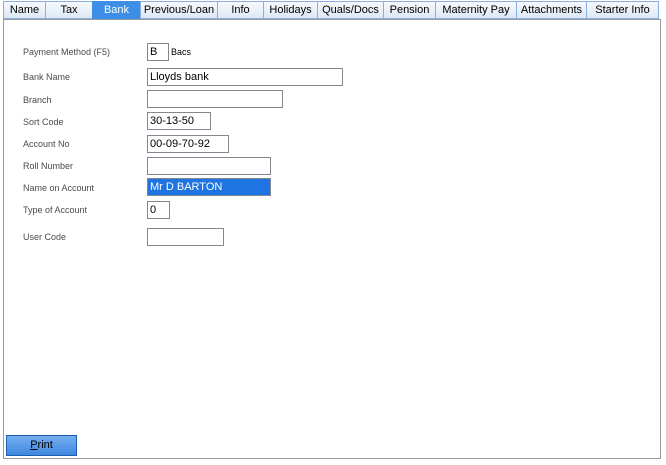 Image resolution: width=666 pixels, height=465 pixels. I want to click on tab-quals-docs: Quals/Docs, so click(350, 10).